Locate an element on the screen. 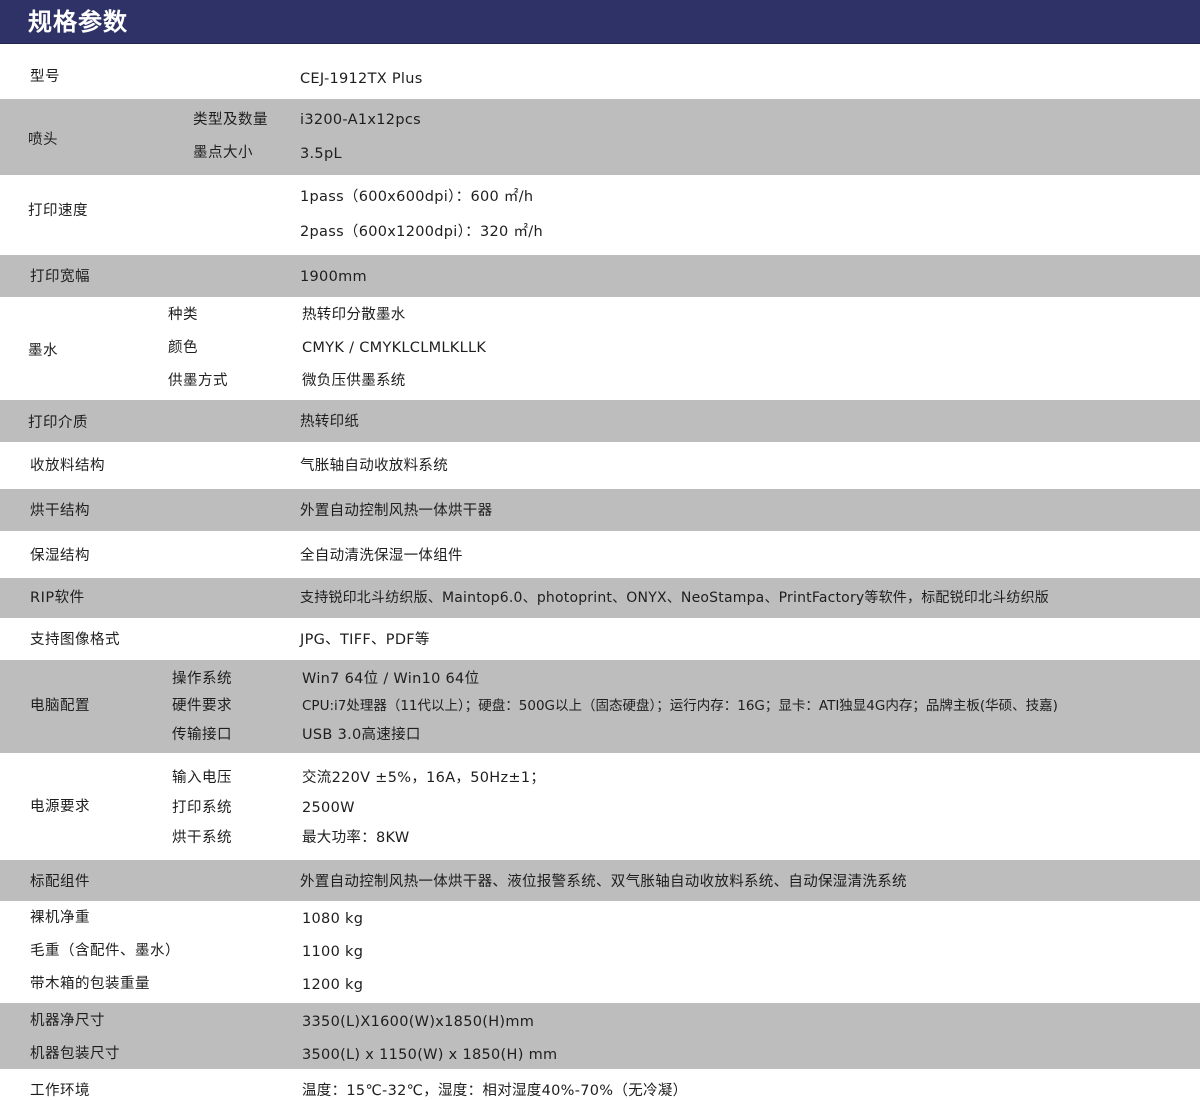 This screenshot has width=1200, height=1100. section-title: 规格参数 is located at coordinates (78, 22).